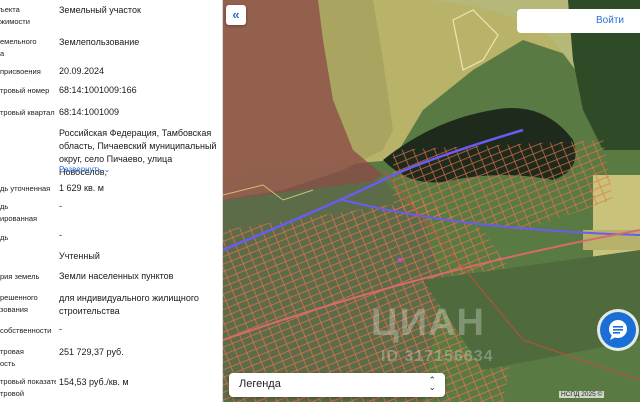  I want to click on value-area-declared: -, so click(60, 206).